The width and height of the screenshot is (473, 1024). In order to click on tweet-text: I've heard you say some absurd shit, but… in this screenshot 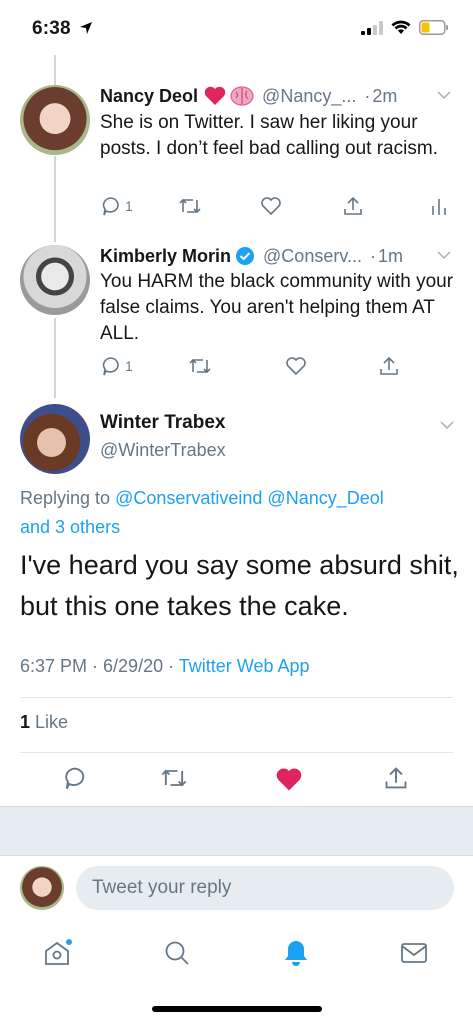, I will do `click(239, 585)`.